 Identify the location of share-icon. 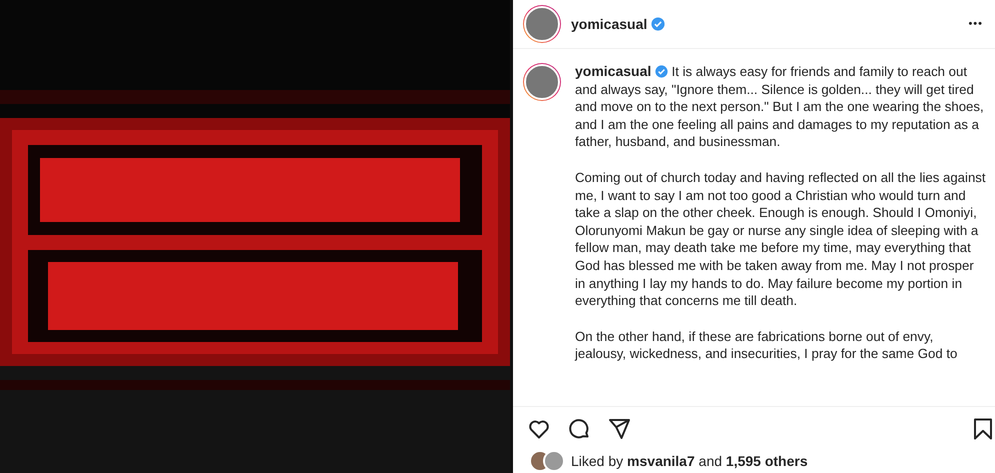
(619, 429).